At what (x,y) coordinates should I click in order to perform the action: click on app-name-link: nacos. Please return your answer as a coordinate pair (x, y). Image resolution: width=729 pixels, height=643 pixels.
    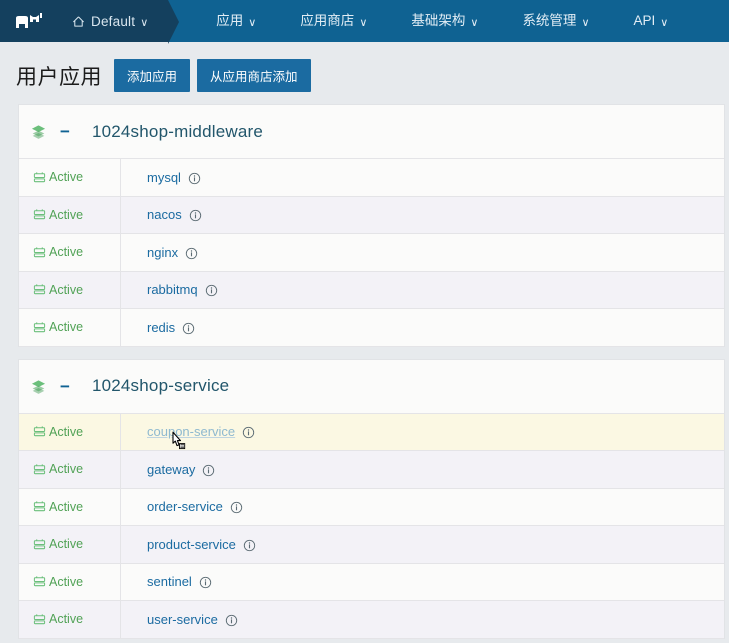
    Looking at the image, I should click on (164, 214).